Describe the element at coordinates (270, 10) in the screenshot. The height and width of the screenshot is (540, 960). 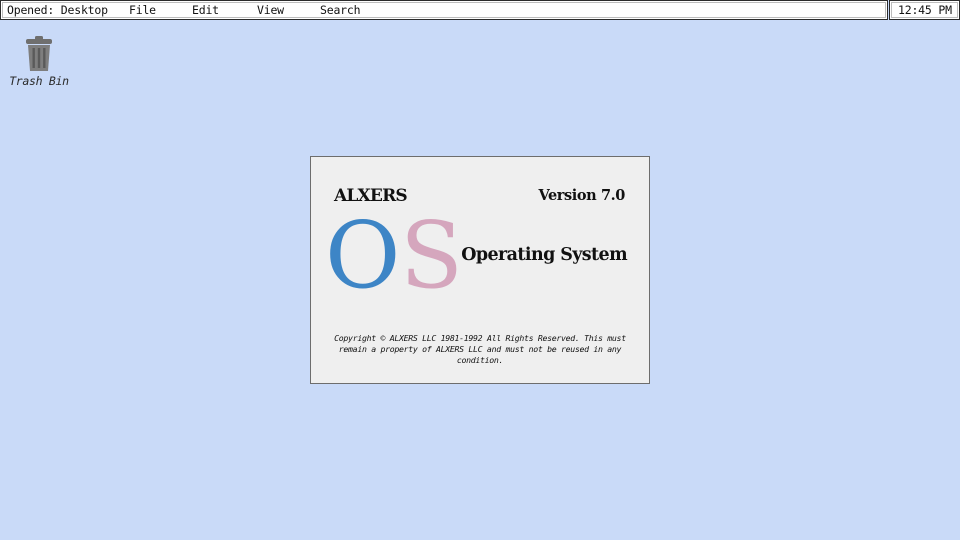
I see `menu-view: View` at that location.